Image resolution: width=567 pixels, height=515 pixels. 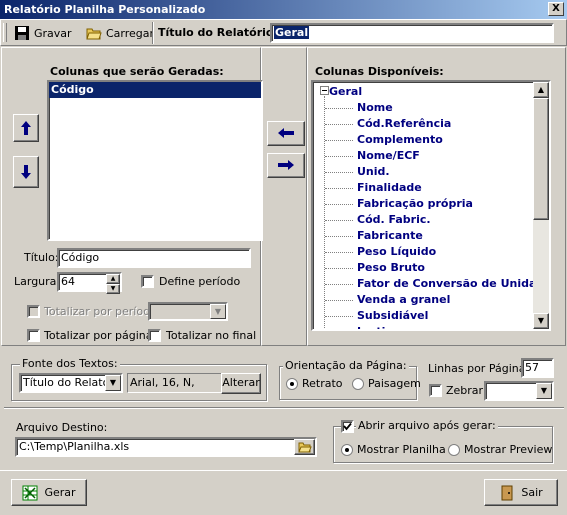 I want to click on move-down-button, so click(x=26, y=172).